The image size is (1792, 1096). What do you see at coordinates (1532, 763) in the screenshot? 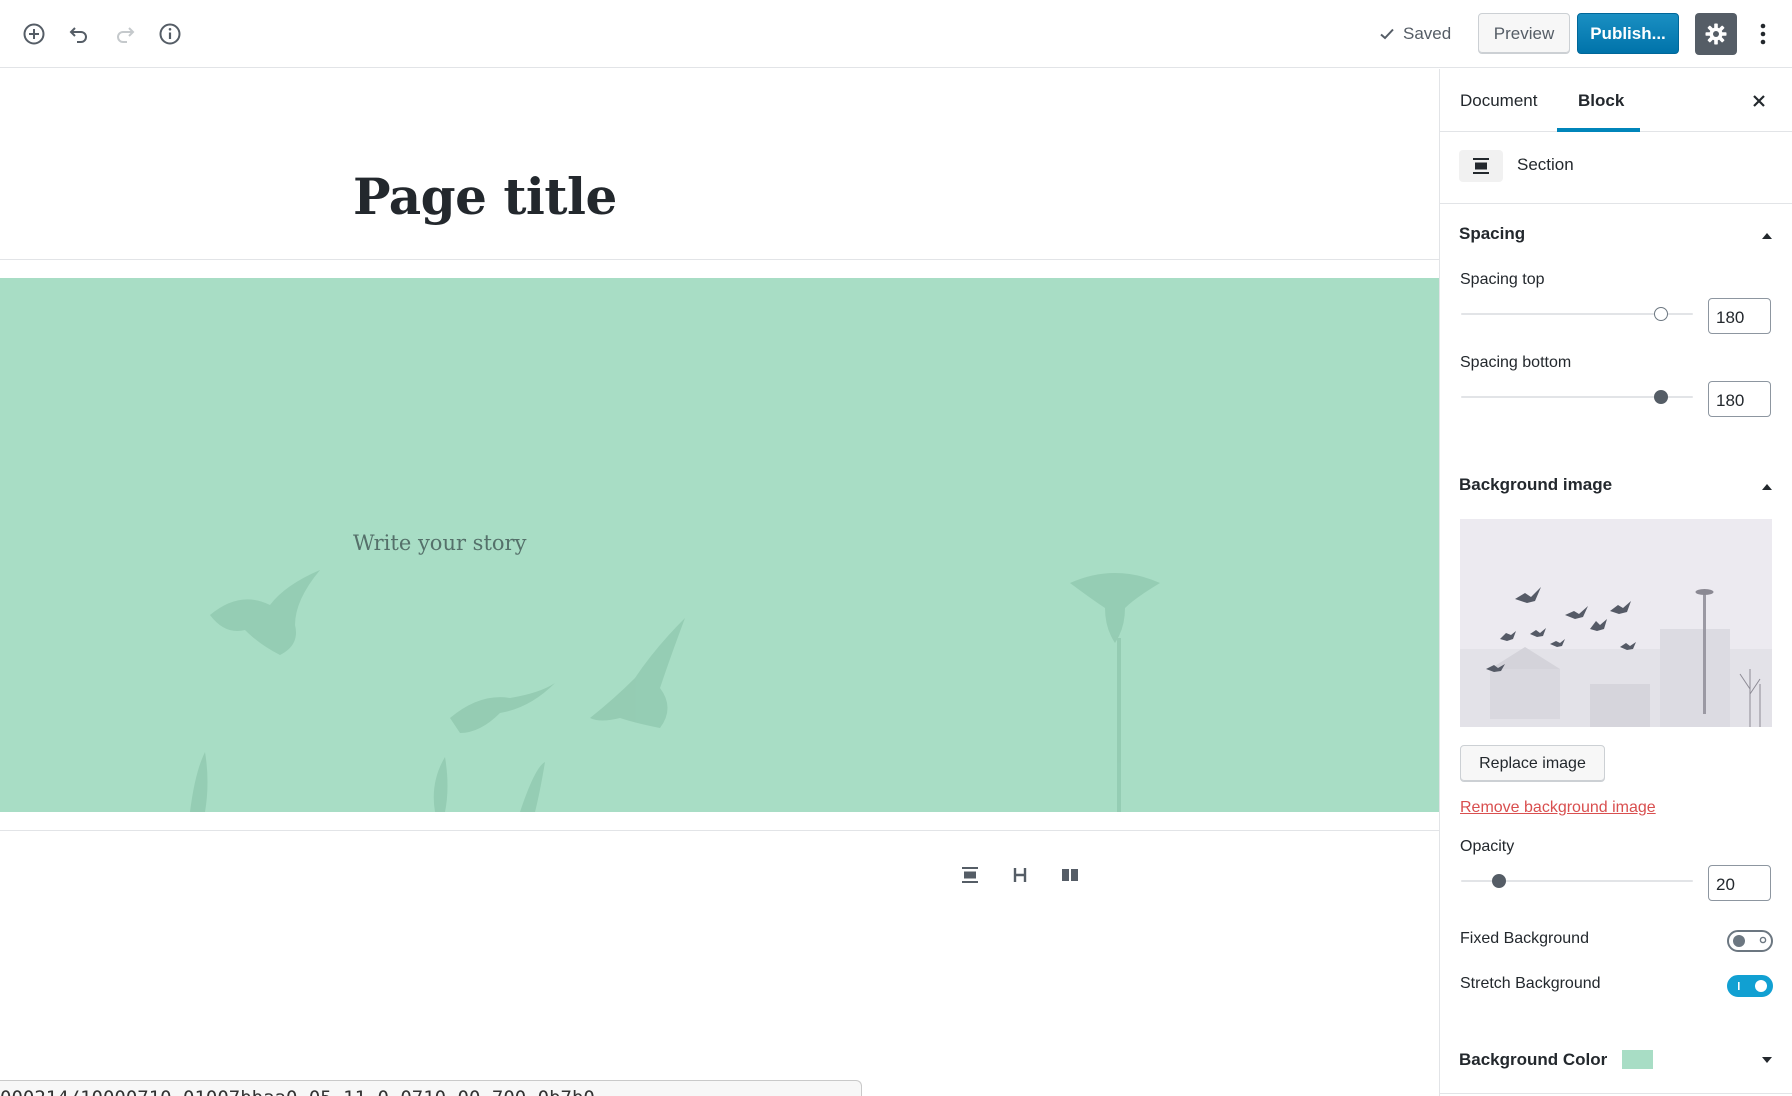
I see `replace-image-button: Replace image` at bounding box center [1532, 763].